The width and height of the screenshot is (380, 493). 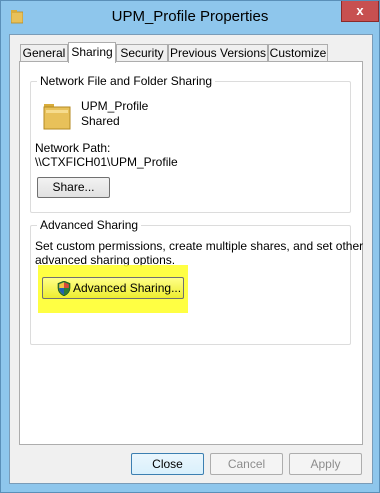 I want to click on window-title: UPM_Profile Properties, so click(x=190, y=16).